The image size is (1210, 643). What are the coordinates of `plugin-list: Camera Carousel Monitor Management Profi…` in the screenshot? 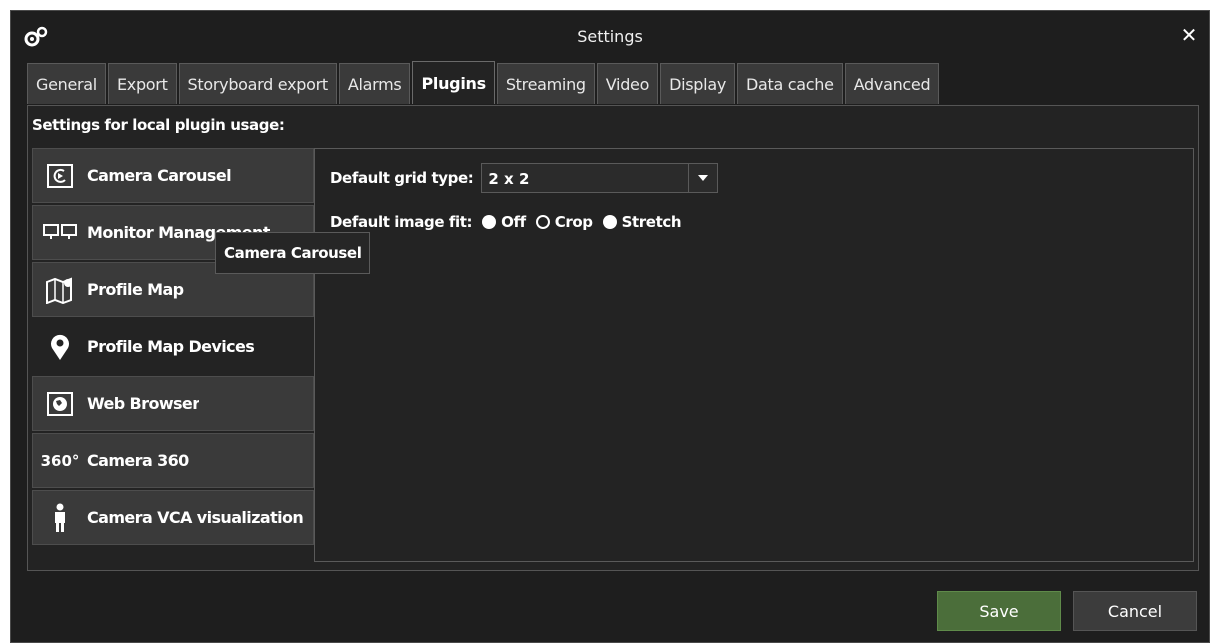 It's located at (177, 347).